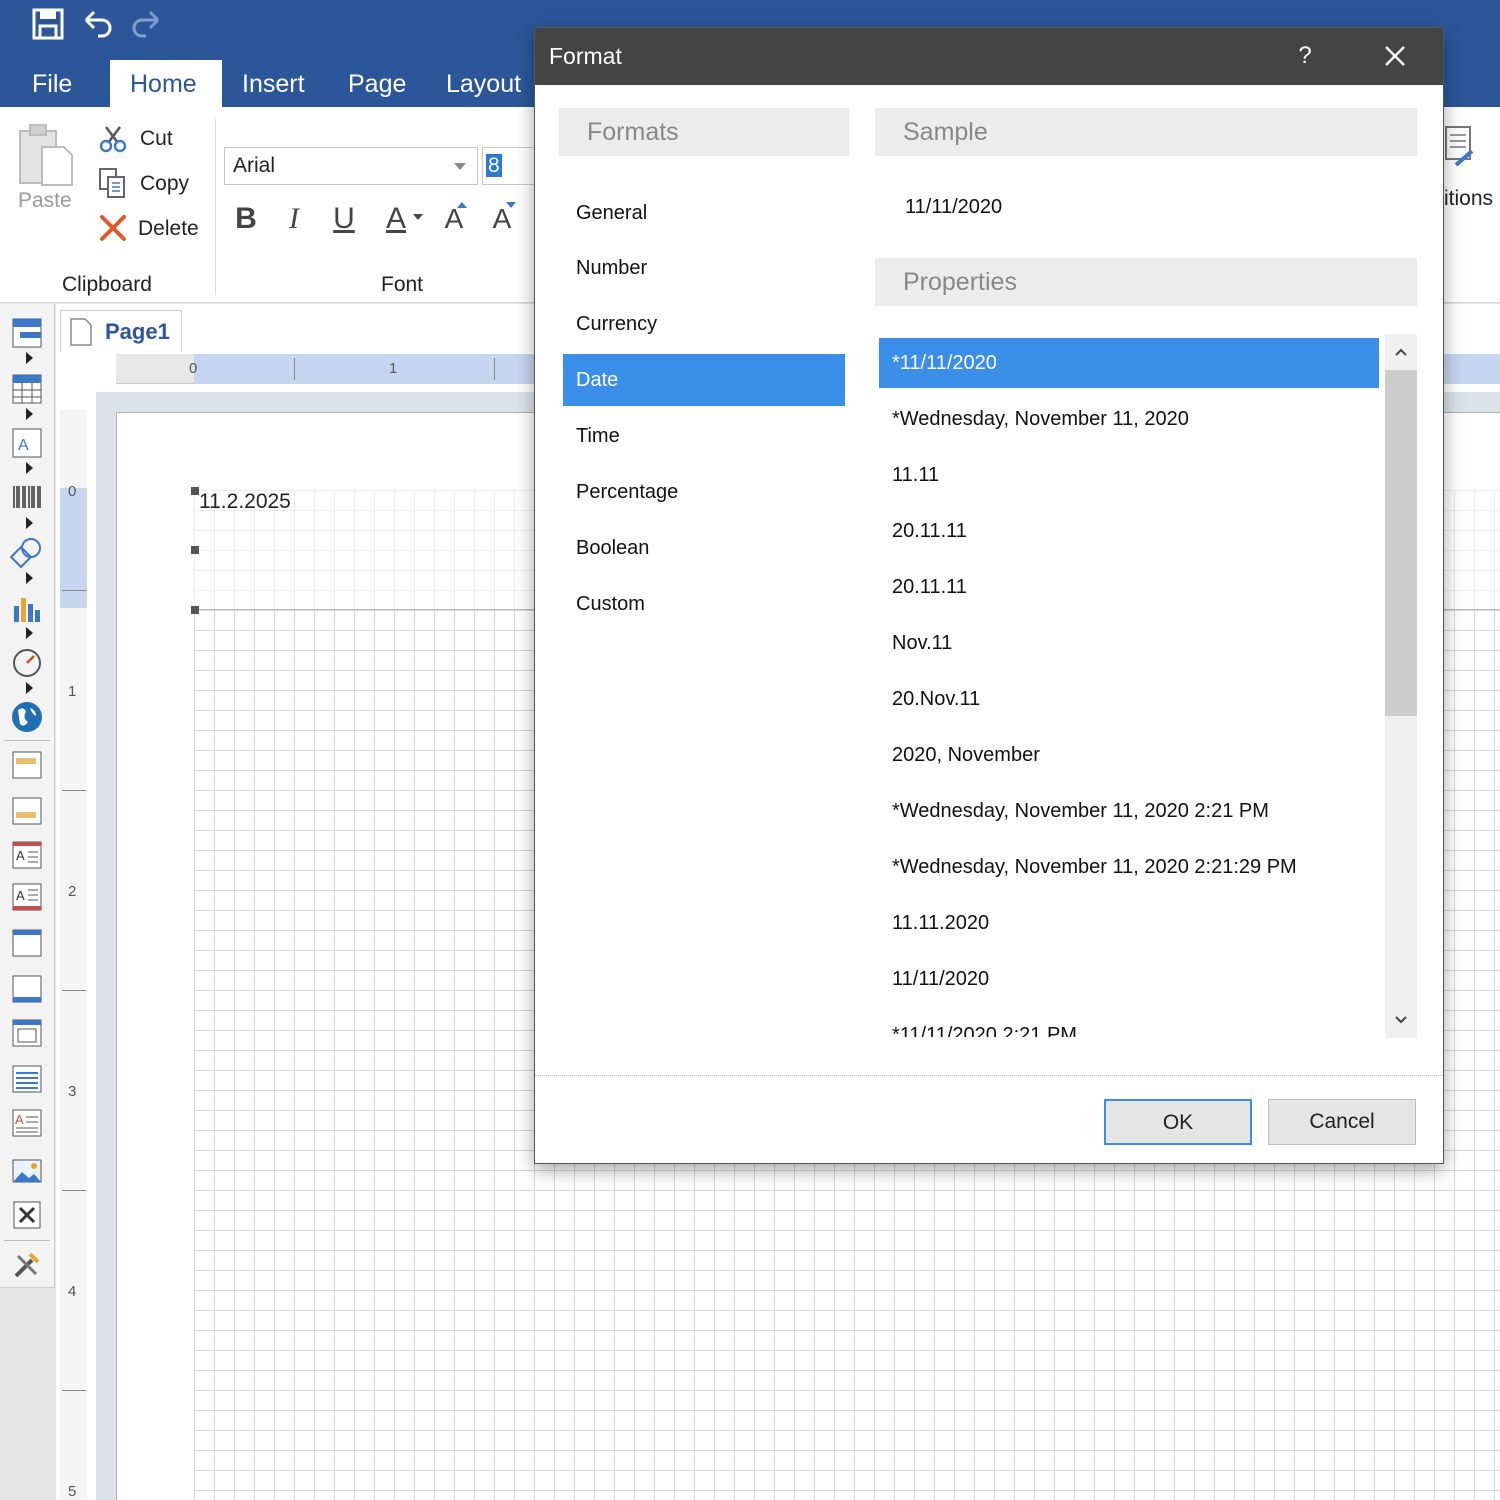 This screenshot has height=1500, width=1500. I want to click on scroll-up-icon, so click(1401, 352).